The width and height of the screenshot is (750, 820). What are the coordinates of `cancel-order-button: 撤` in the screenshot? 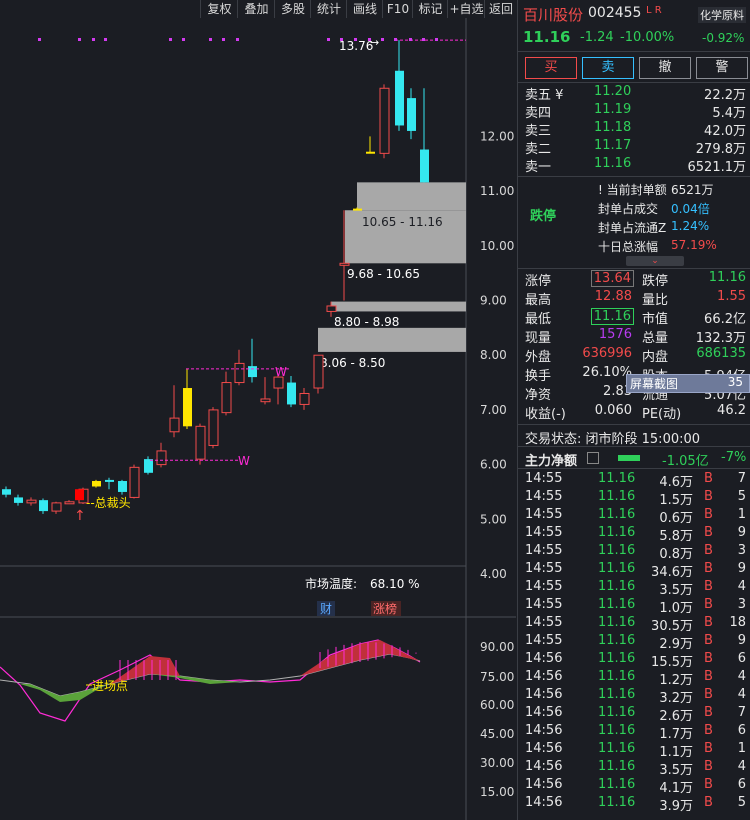 It's located at (665, 68).